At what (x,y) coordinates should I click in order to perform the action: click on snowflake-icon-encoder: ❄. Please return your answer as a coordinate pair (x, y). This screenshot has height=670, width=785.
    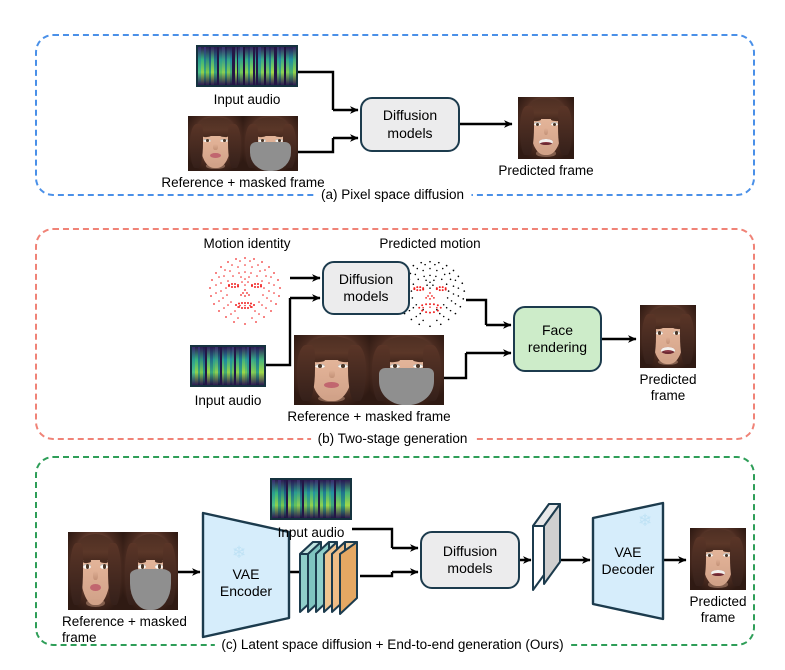
    Looking at the image, I should click on (239, 552).